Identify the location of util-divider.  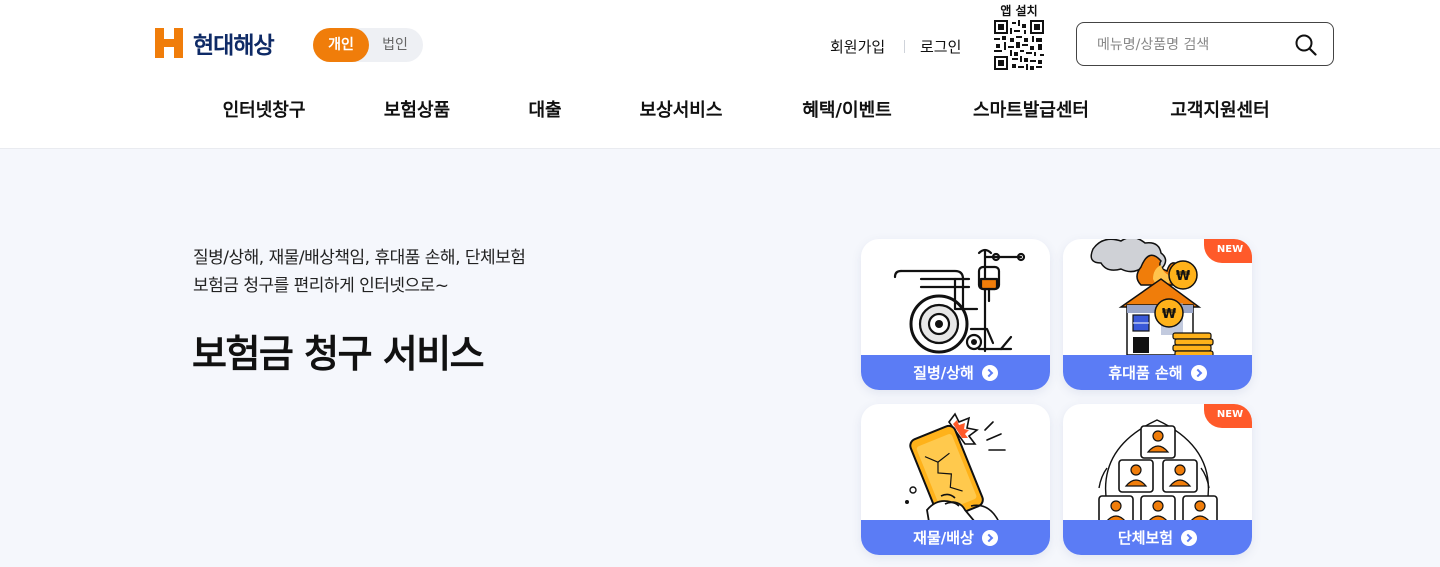
(904, 46).